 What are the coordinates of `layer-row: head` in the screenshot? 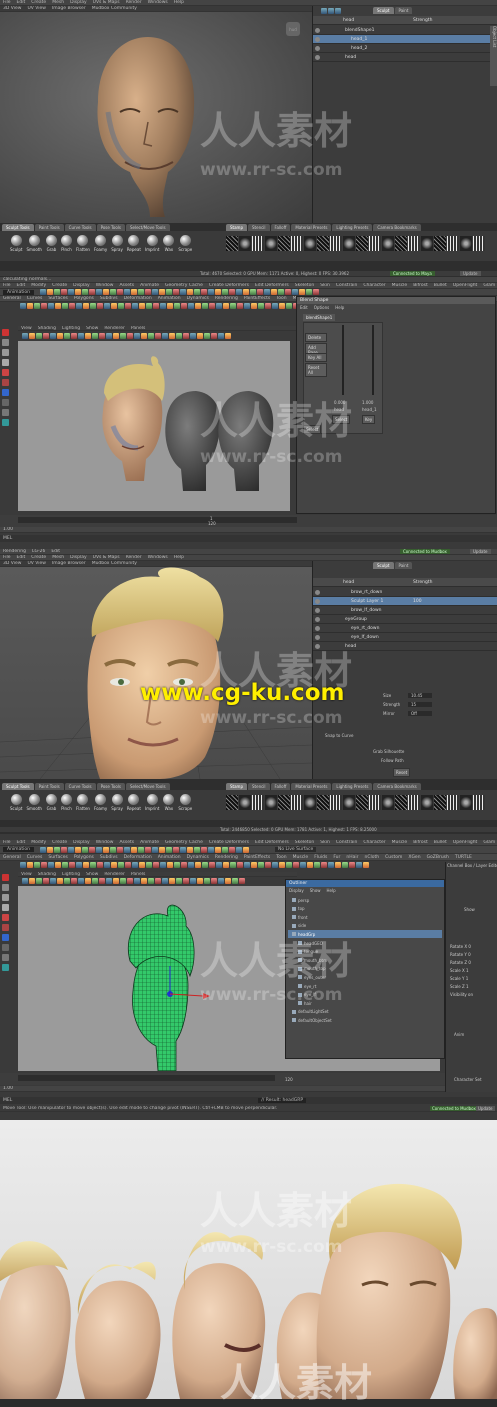 It's located at (405, 646).